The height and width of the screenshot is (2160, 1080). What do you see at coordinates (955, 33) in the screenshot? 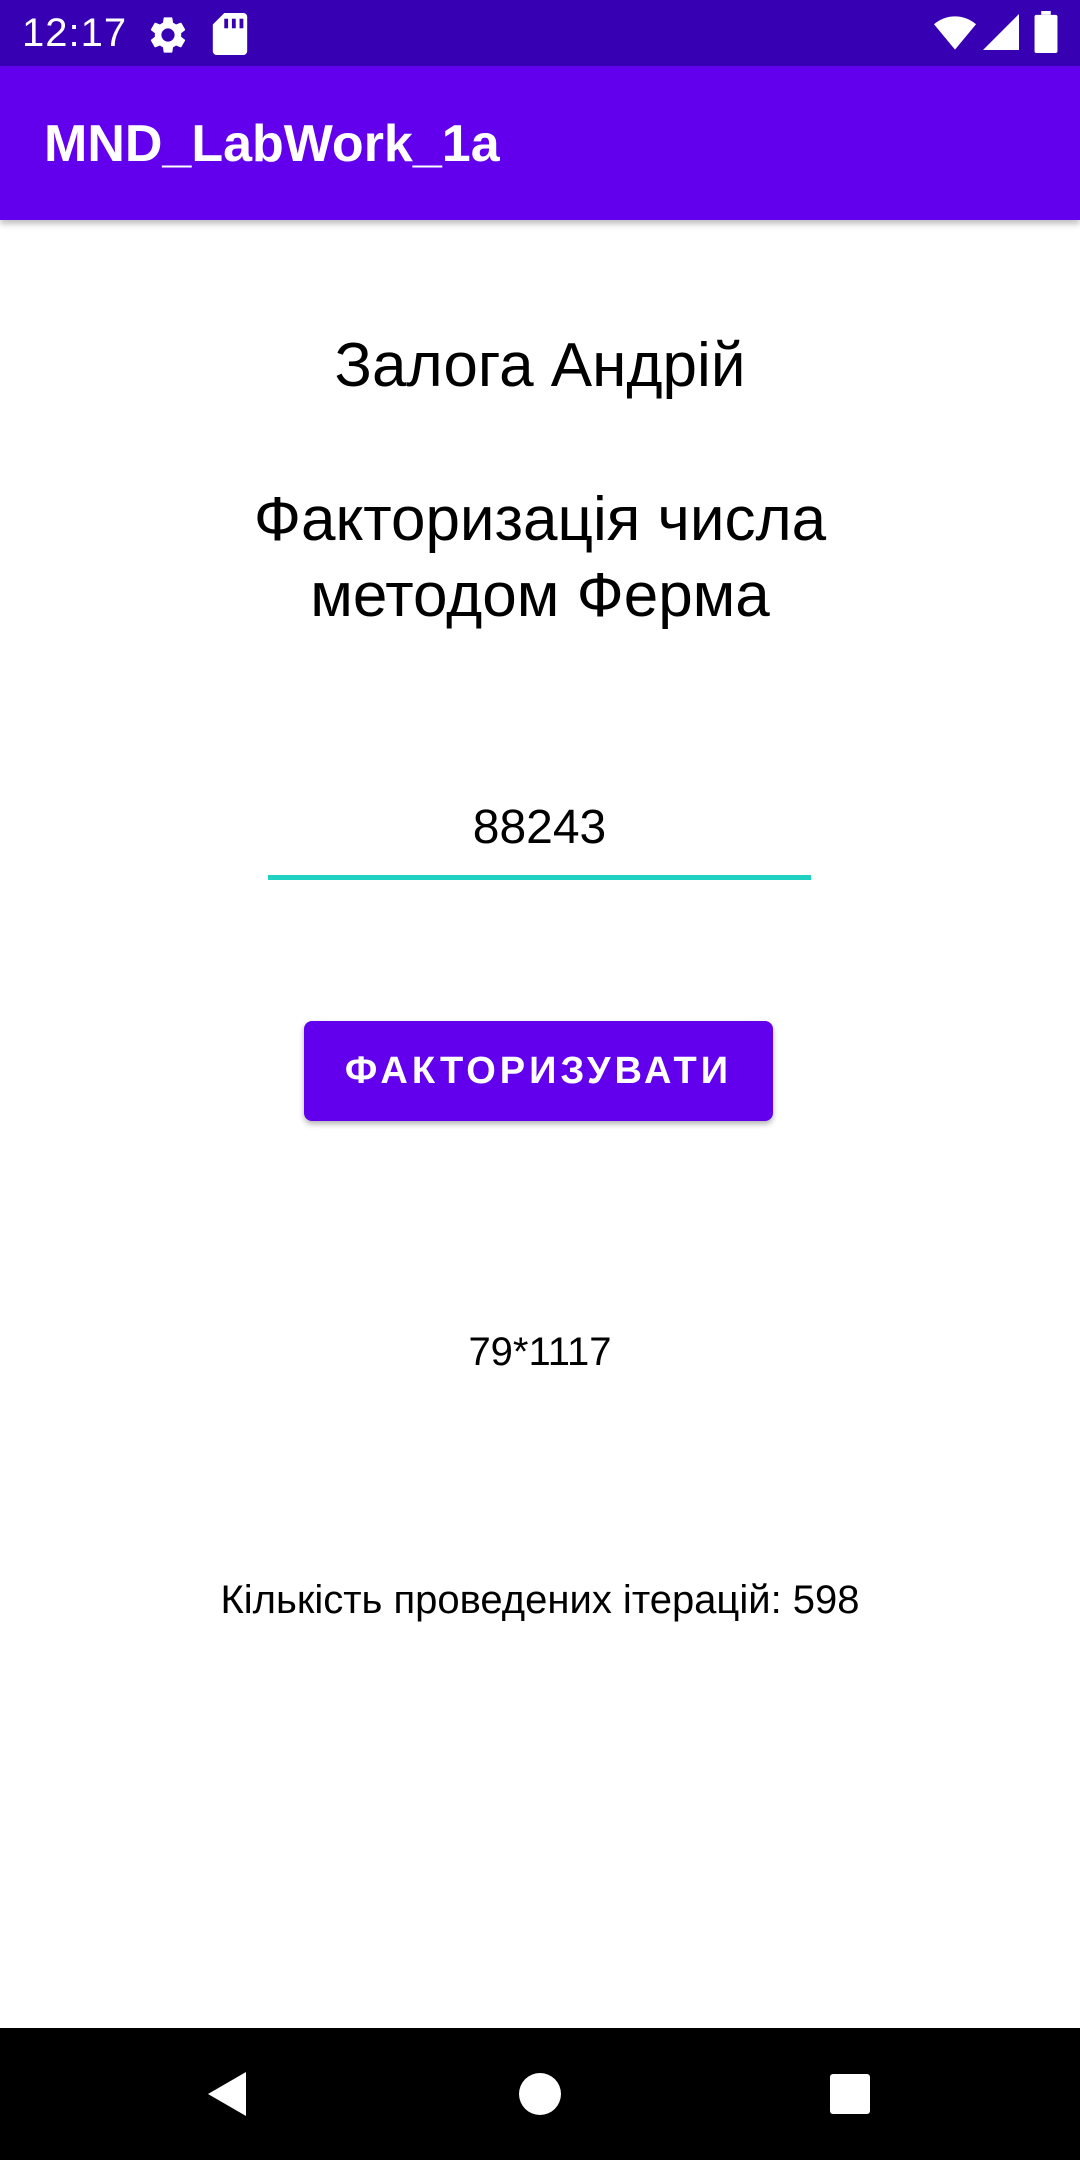
I see `wifi-icon` at bounding box center [955, 33].